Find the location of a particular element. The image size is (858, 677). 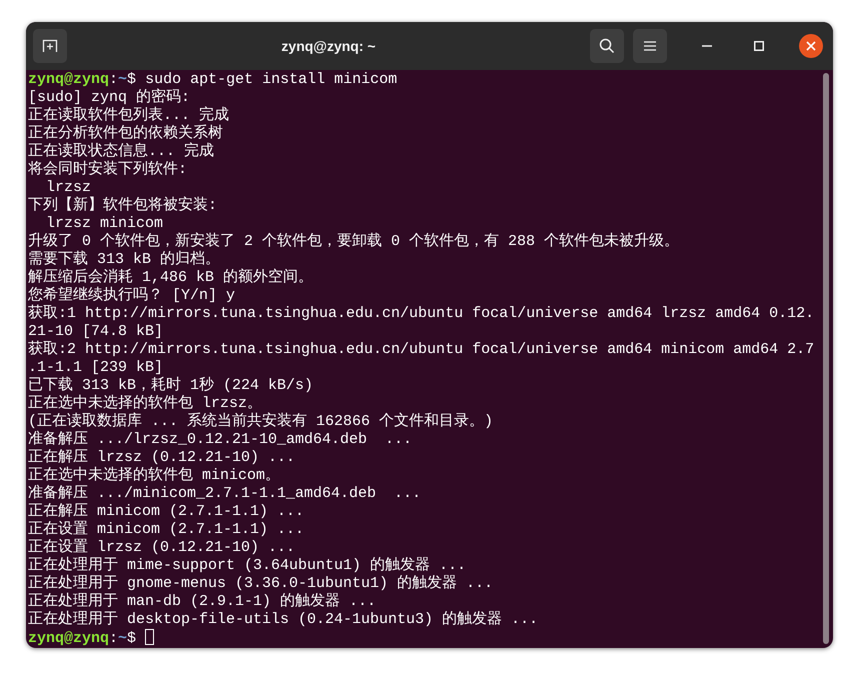

output-line: 您希望继续执行吗？ [Y/n] y is located at coordinates (132, 295).